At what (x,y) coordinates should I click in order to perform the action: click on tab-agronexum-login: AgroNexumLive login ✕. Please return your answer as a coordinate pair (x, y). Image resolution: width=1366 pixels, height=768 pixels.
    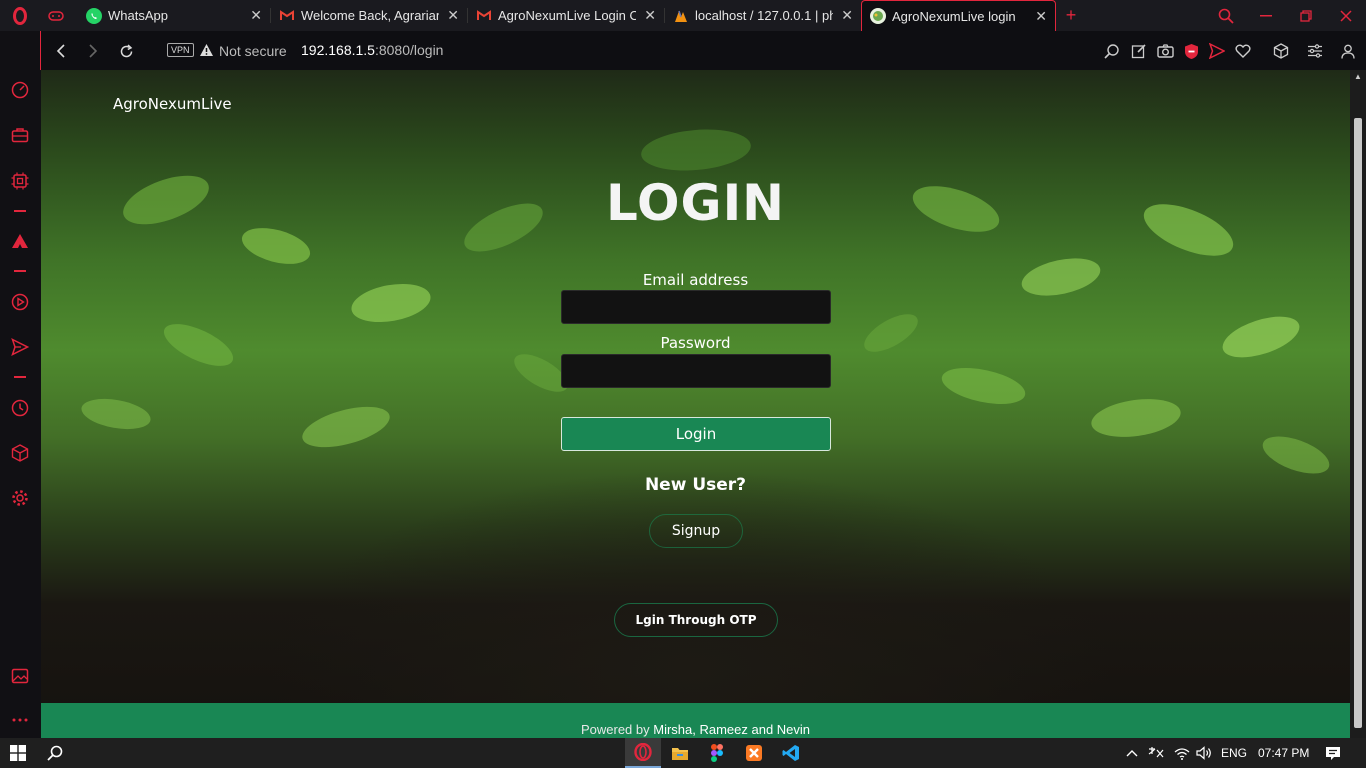
    Looking at the image, I should click on (958, 15).